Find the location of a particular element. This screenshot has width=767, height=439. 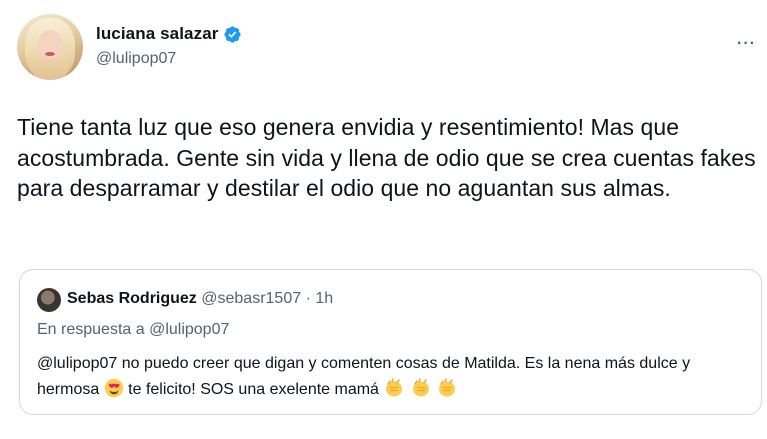

author-avatar is located at coordinates (50, 47).